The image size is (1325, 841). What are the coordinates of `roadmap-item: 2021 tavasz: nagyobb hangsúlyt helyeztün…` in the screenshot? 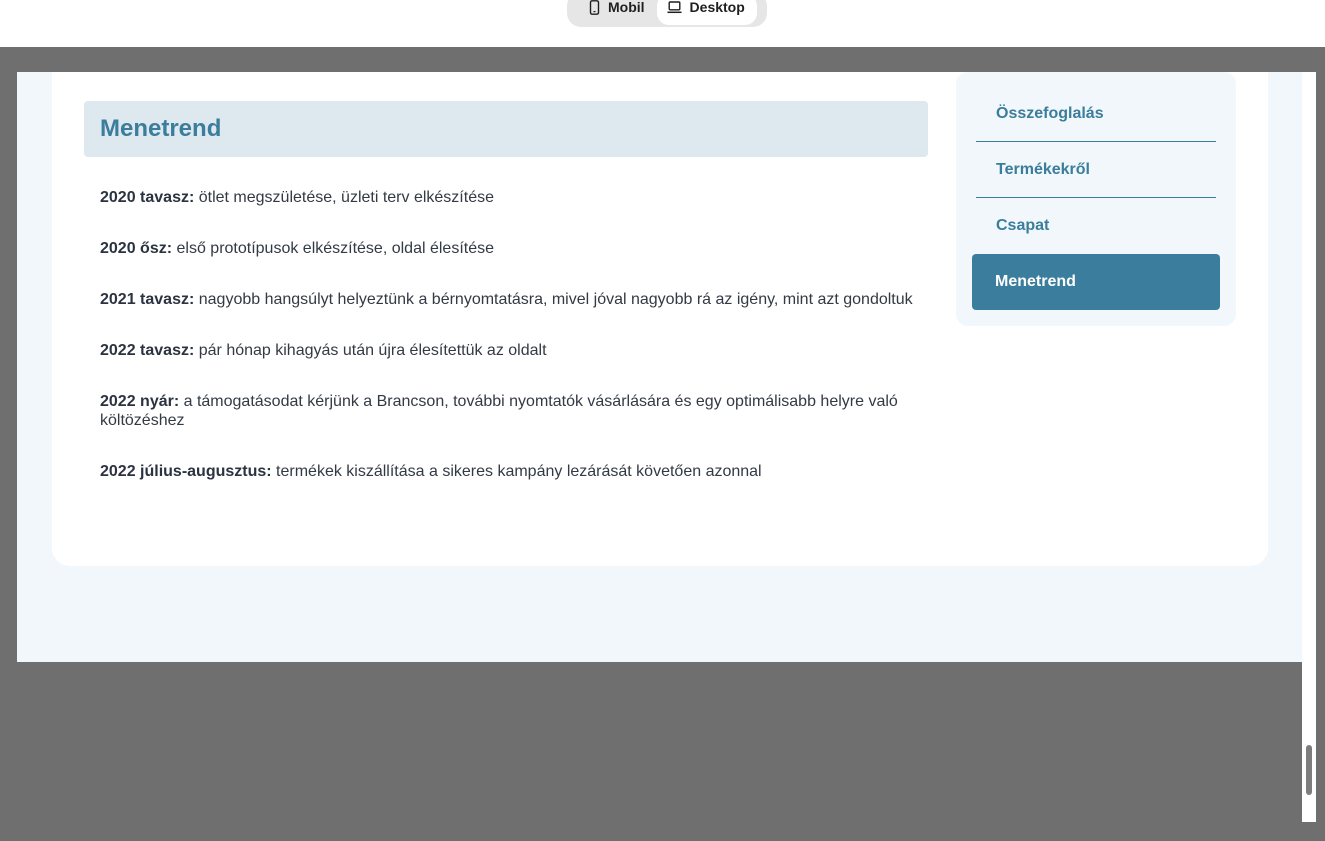 It's located at (510, 299).